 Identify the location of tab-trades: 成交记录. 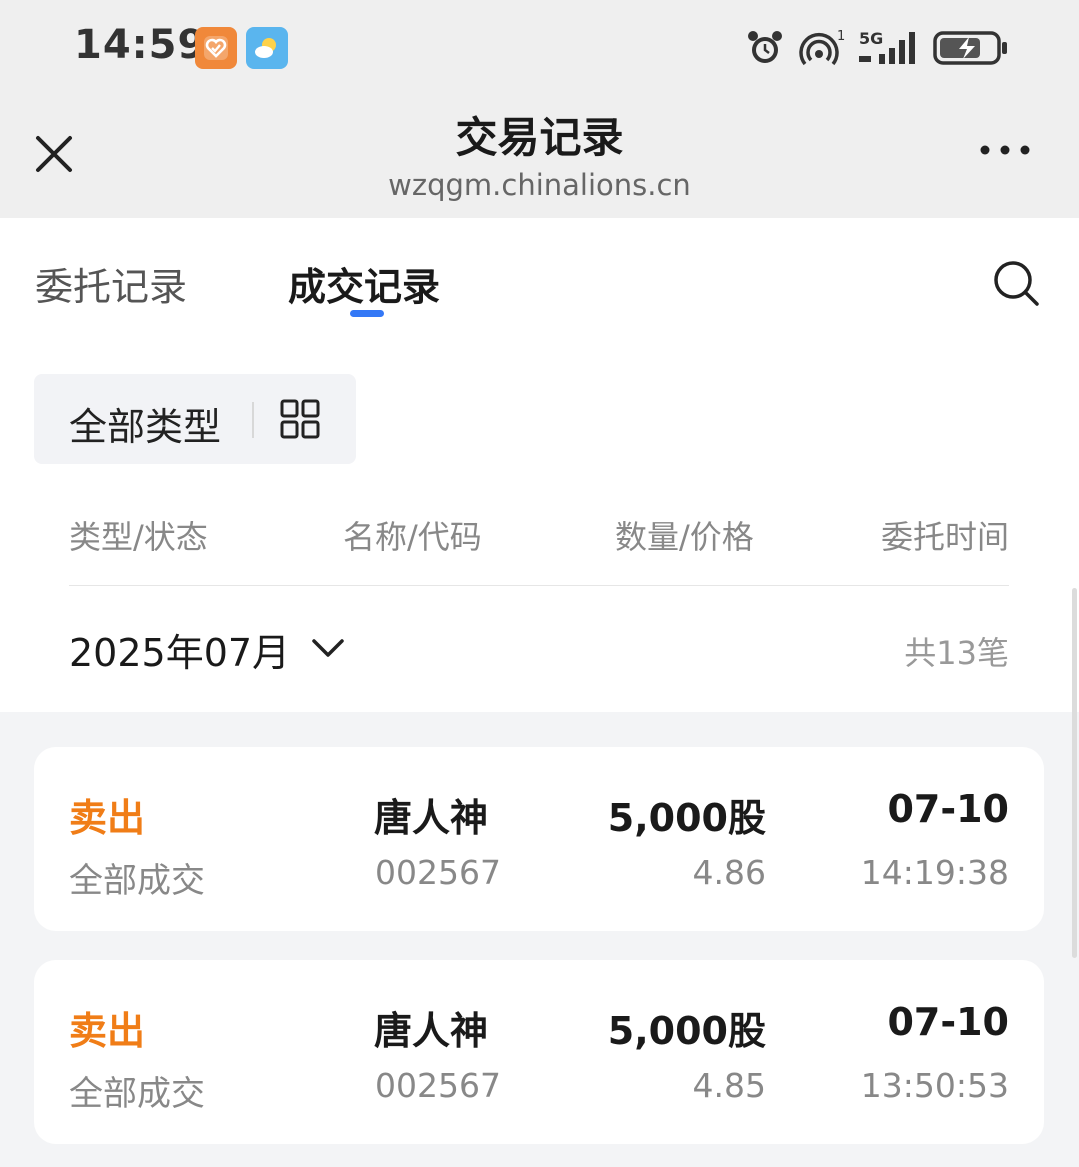
(364, 283).